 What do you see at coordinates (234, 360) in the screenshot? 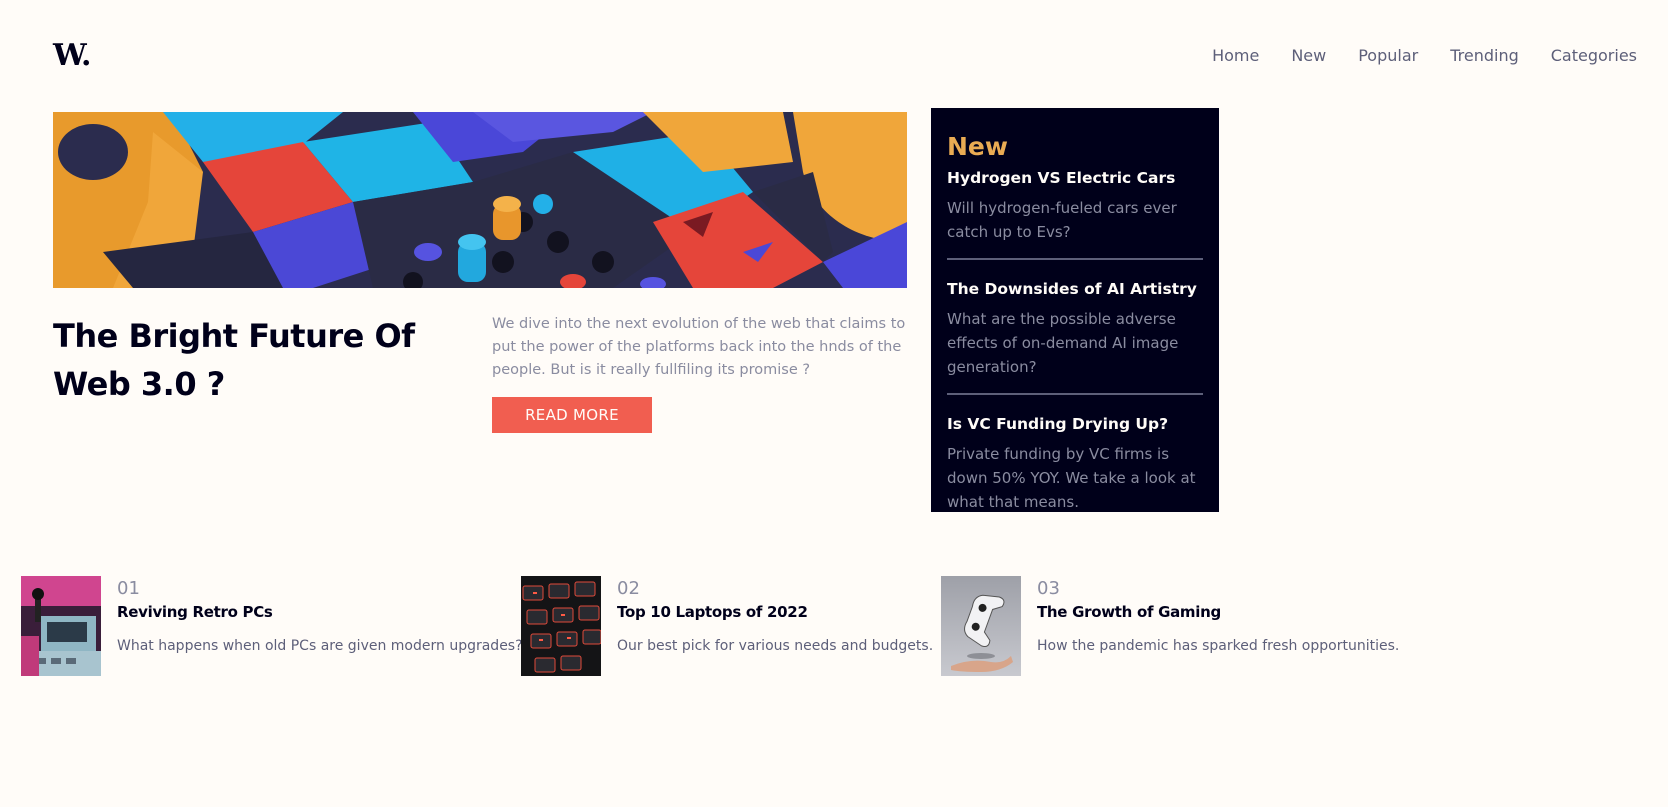
I see `hero-title: The Bright Future Of Web 3.0 ?` at bounding box center [234, 360].